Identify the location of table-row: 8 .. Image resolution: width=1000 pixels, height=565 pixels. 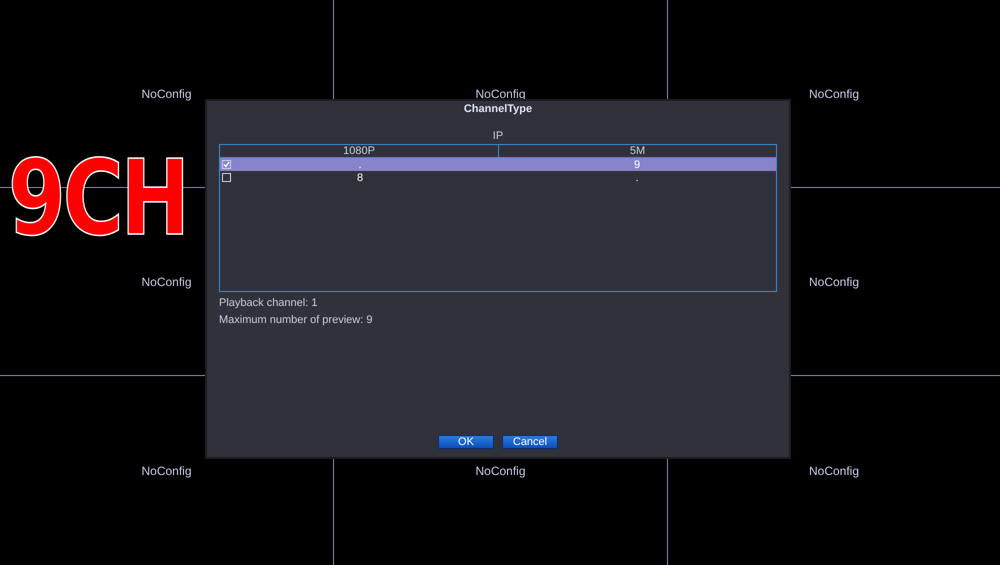
(498, 177).